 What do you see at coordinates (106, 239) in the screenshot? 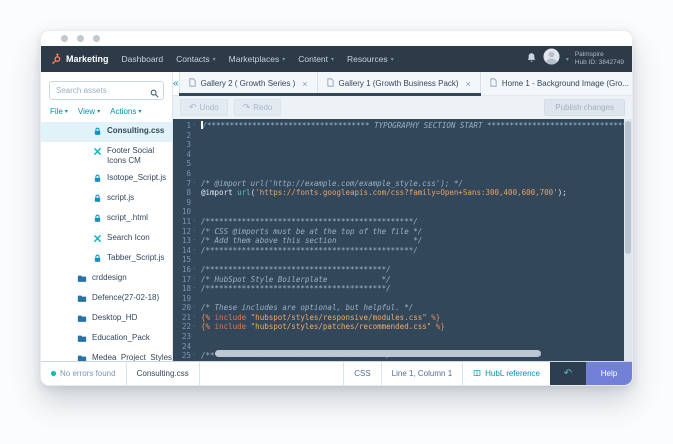
I see `file-item-search-icon: Search Icon` at bounding box center [106, 239].